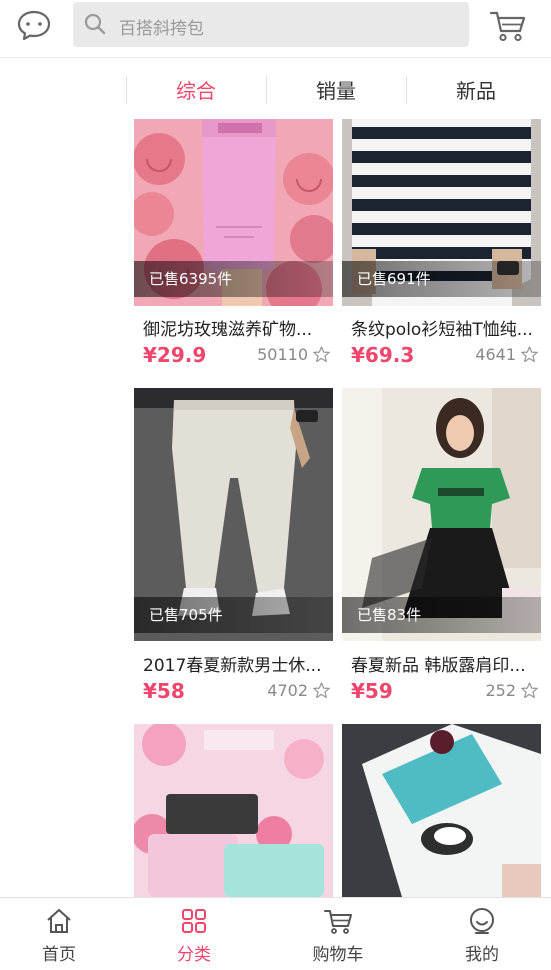 Image resolution: width=551 pixels, height=970 pixels. Describe the element at coordinates (287, 690) in the screenshot. I see `favorite-count-value: 4702` at that location.